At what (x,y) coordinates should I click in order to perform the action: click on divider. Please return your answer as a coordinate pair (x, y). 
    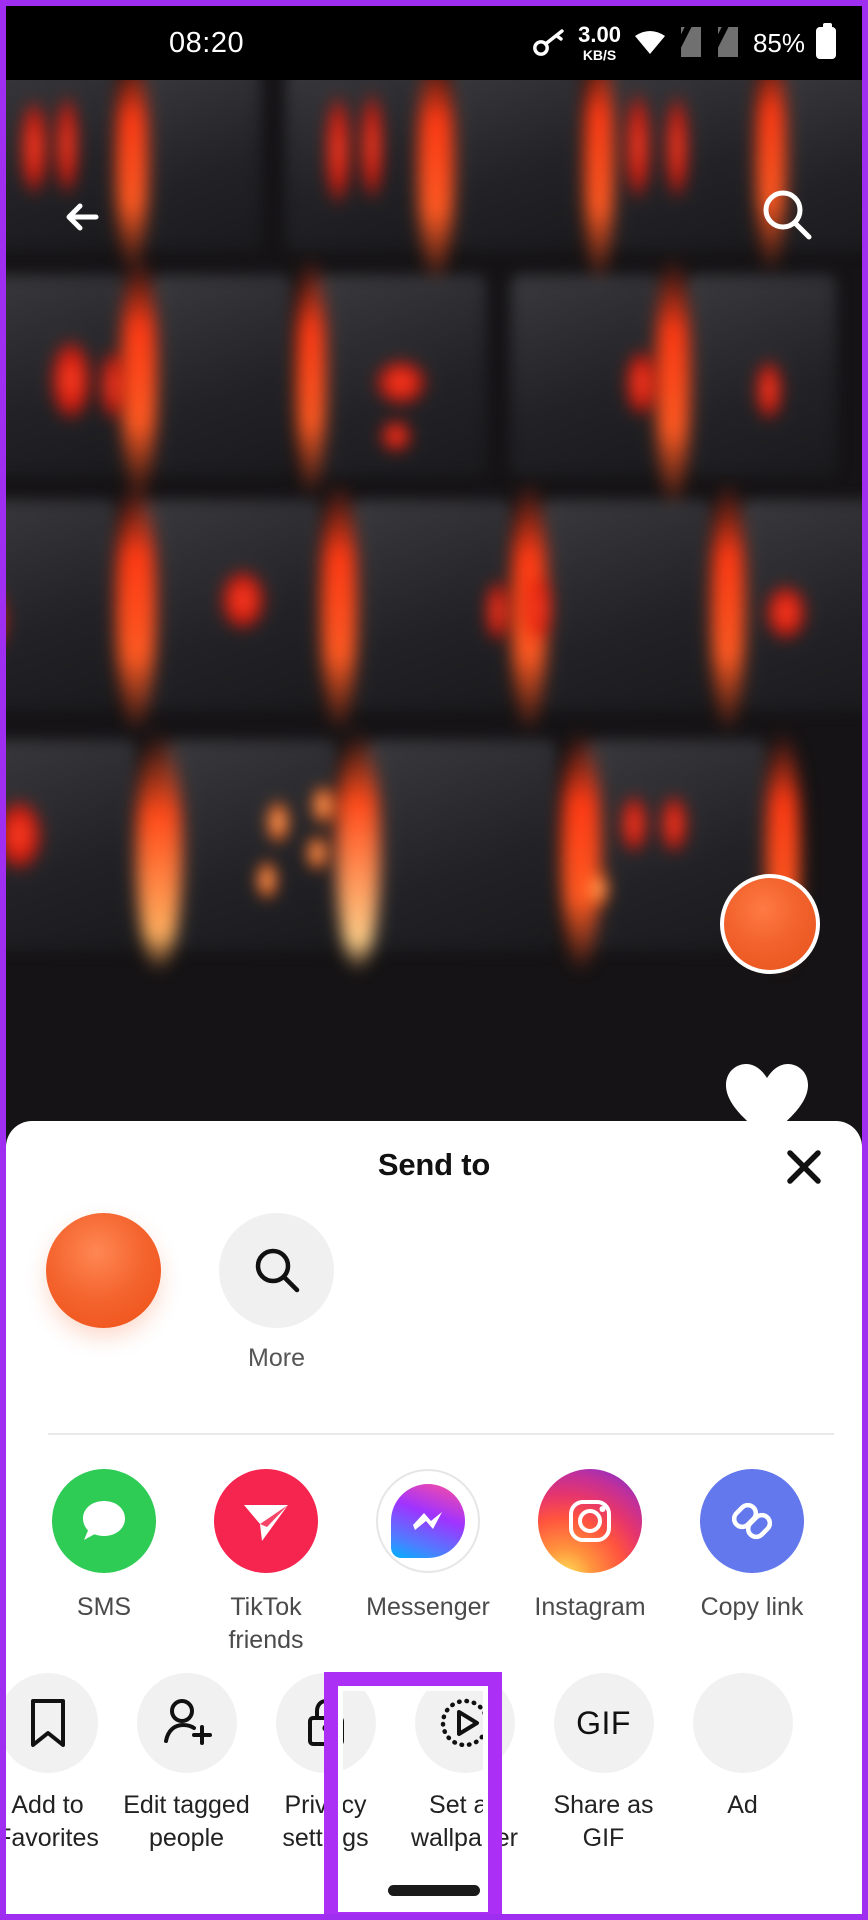
    Looking at the image, I should click on (441, 1434).